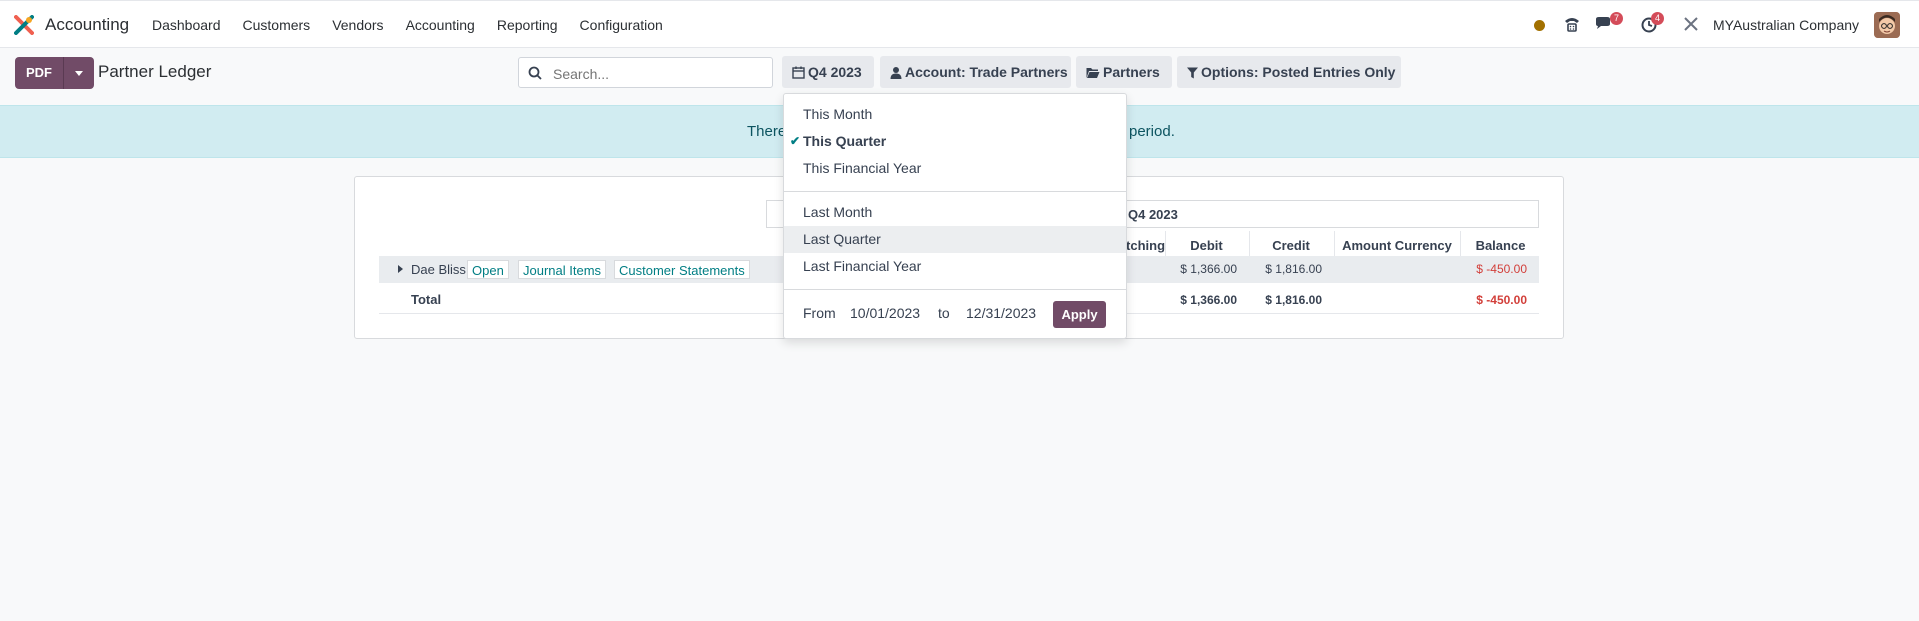  I want to click on phone-icon, so click(1572, 24).